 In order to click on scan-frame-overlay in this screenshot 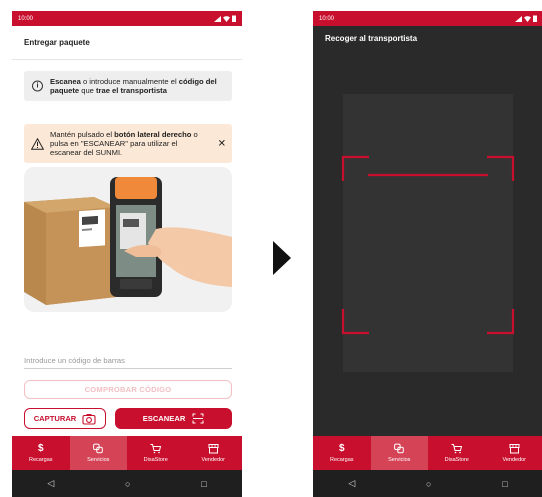, I will do `click(428, 245)`.